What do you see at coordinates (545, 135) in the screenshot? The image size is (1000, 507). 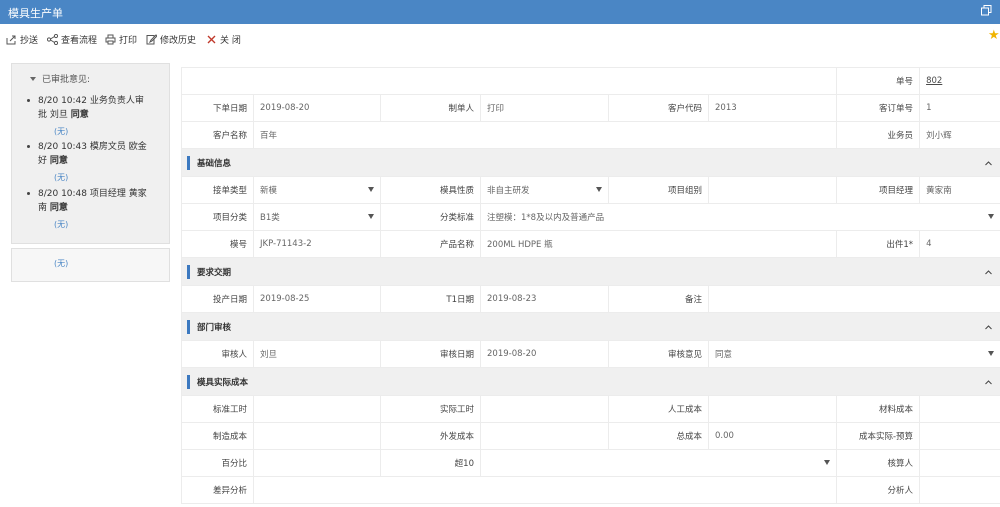 I see `customer-name-field: 百年` at bounding box center [545, 135].